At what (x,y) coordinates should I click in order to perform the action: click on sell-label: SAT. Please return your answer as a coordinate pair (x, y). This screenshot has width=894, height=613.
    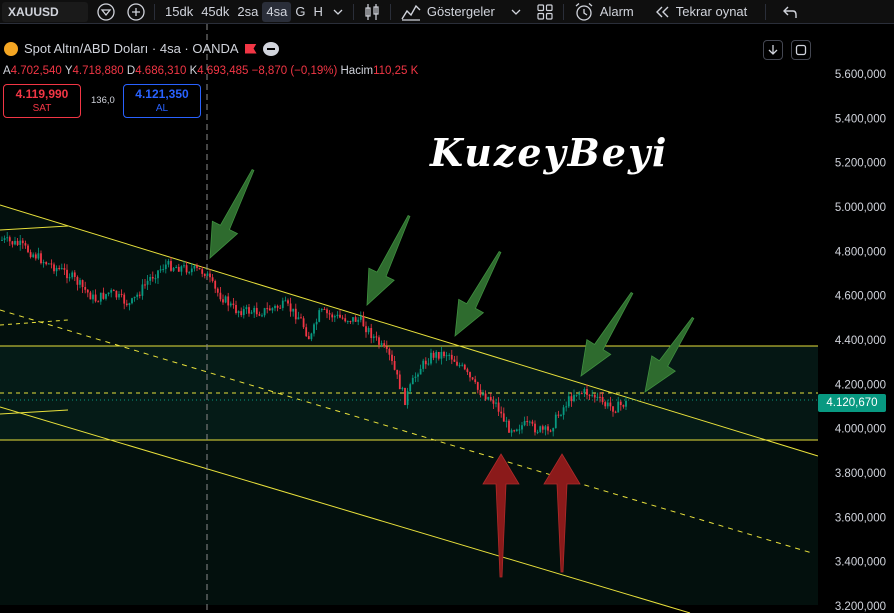
    Looking at the image, I should click on (42, 108).